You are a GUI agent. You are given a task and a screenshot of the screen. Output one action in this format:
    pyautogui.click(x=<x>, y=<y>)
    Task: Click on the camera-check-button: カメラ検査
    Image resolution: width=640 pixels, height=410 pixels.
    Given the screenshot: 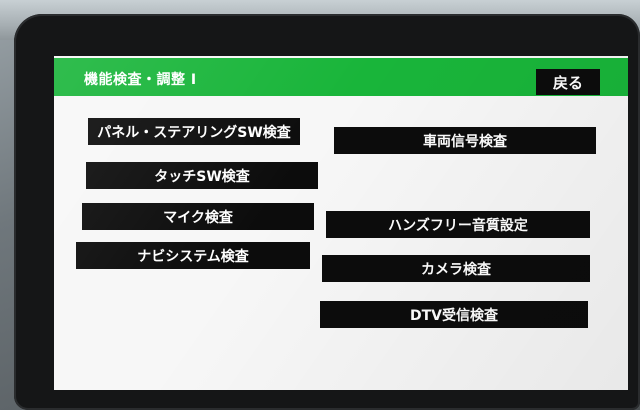 What is the action you would take?
    pyautogui.click(x=456, y=268)
    